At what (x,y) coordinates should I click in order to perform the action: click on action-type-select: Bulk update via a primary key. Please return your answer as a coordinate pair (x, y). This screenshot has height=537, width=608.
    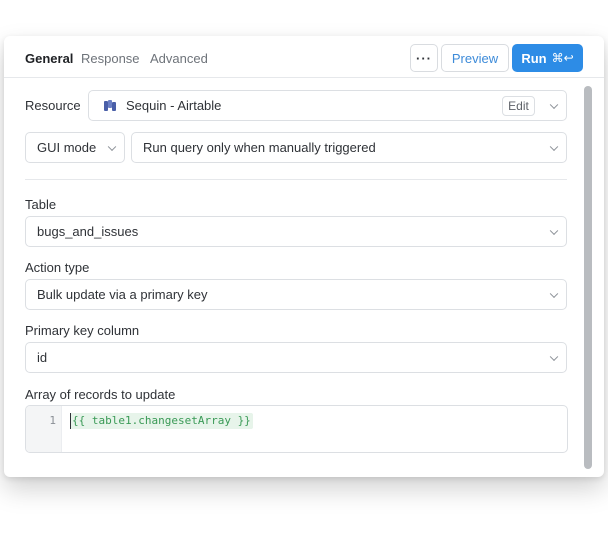
    Looking at the image, I should click on (296, 294).